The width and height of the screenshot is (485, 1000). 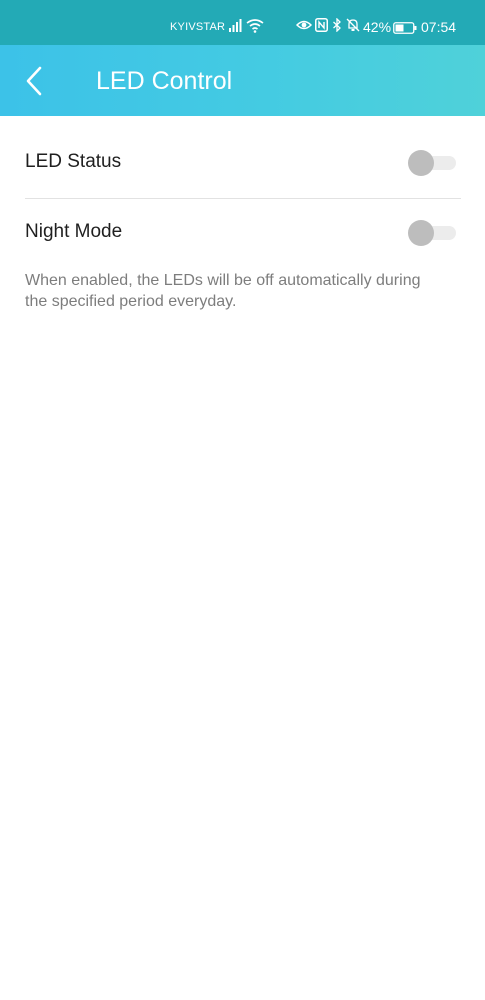 I want to click on led-status-label: LED Status, so click(x=73, y=161).